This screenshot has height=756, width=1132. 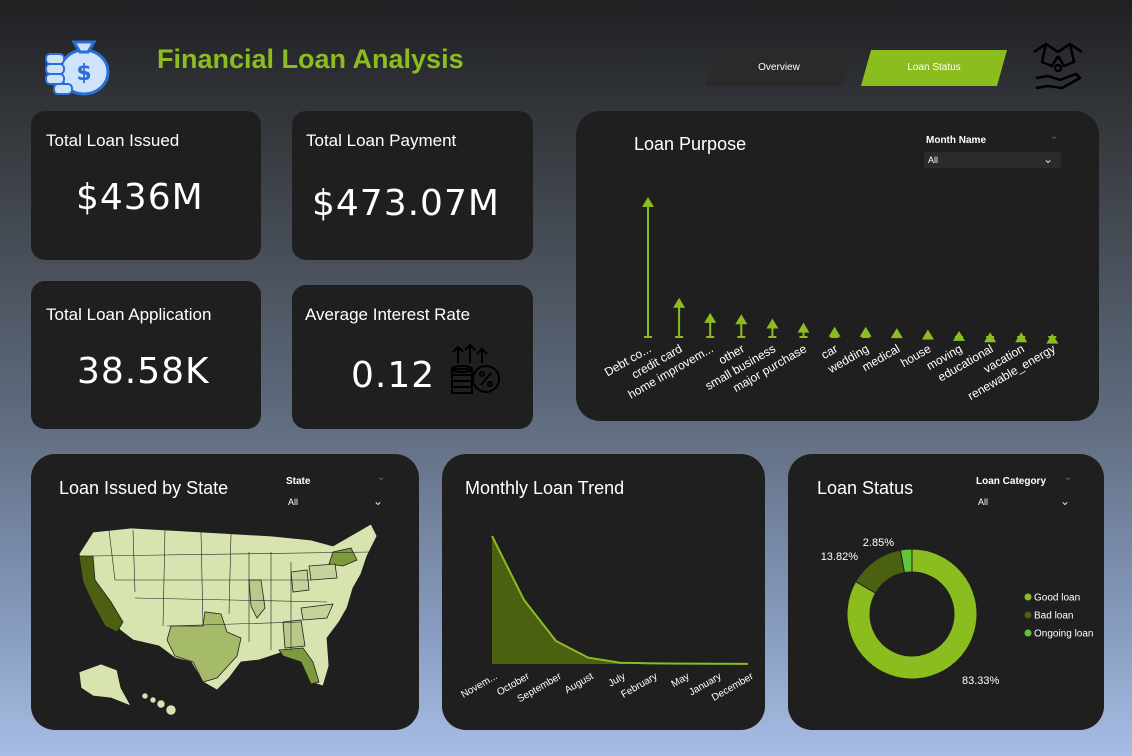 What do you see at coordinates (1064, 634) in the screenshot?
I see `legend-label: Ongoing loan` at bounding box center [1064, 634].